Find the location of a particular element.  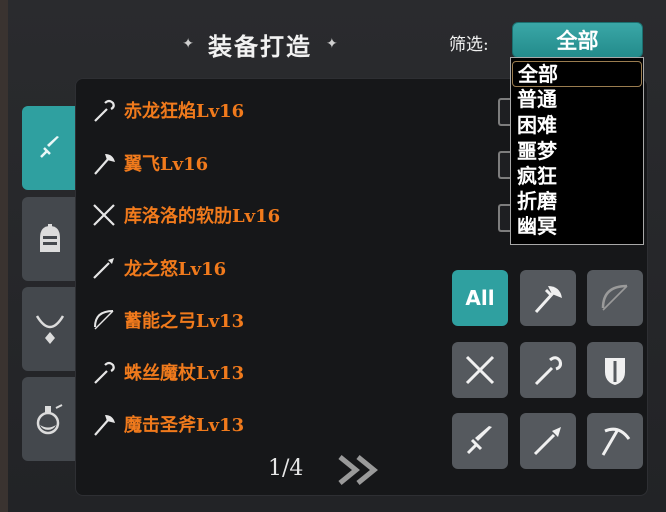

list-item: 赤龙狂焰Lv16 is located at coordinates (167, 110).